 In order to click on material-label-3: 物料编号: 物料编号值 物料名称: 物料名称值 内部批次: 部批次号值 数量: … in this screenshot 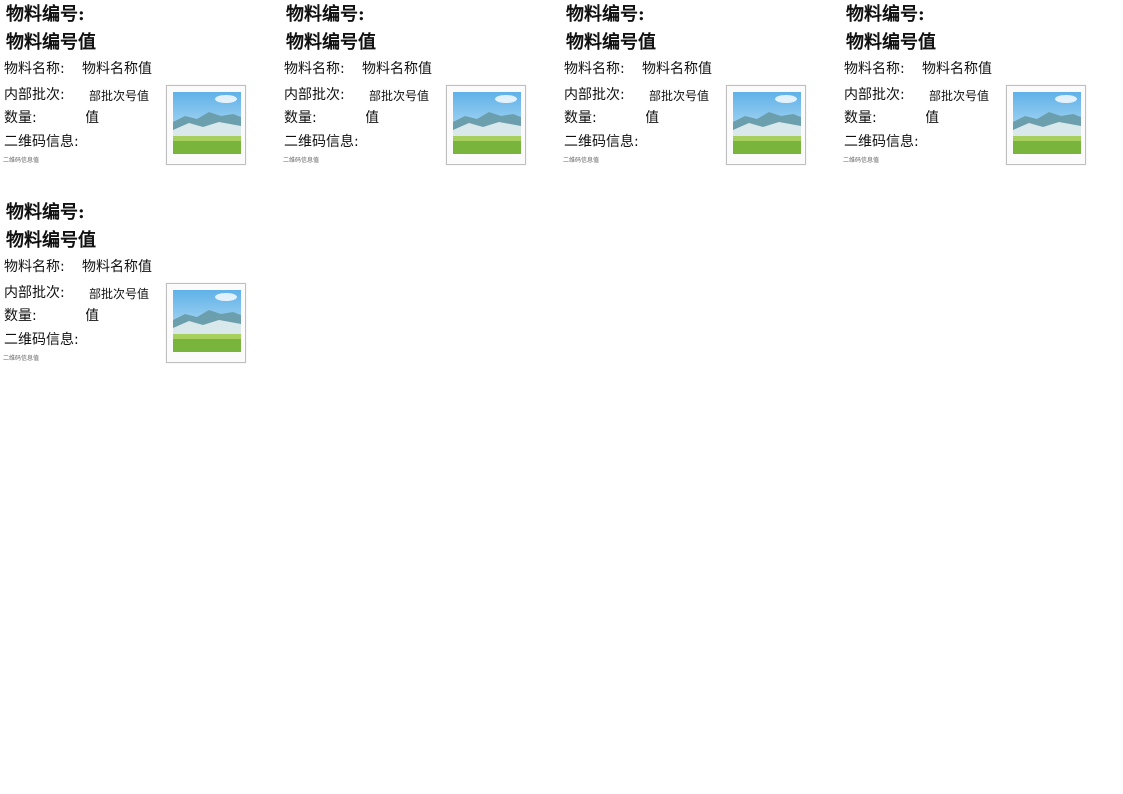, I will do `click(695, 92)`.